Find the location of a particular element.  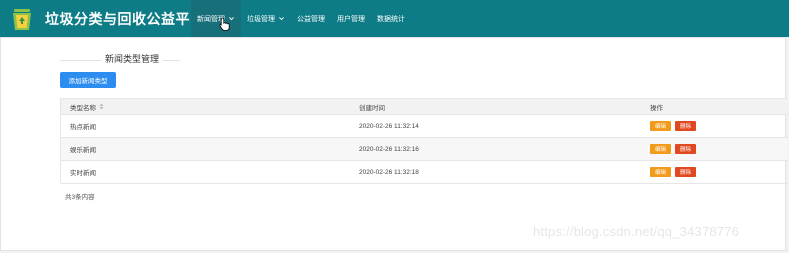

table-row: 娱乐新闻 2020-02-26 11:32:16 编辑 删除 is located at coordinates (424, 149).